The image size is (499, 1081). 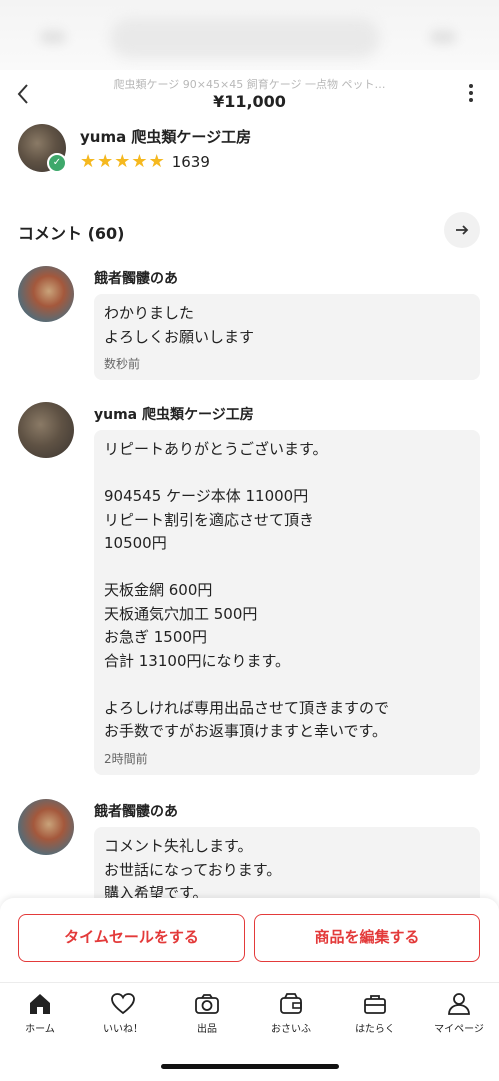 I want to click on heart-icon, so click(x=123, y=1004).